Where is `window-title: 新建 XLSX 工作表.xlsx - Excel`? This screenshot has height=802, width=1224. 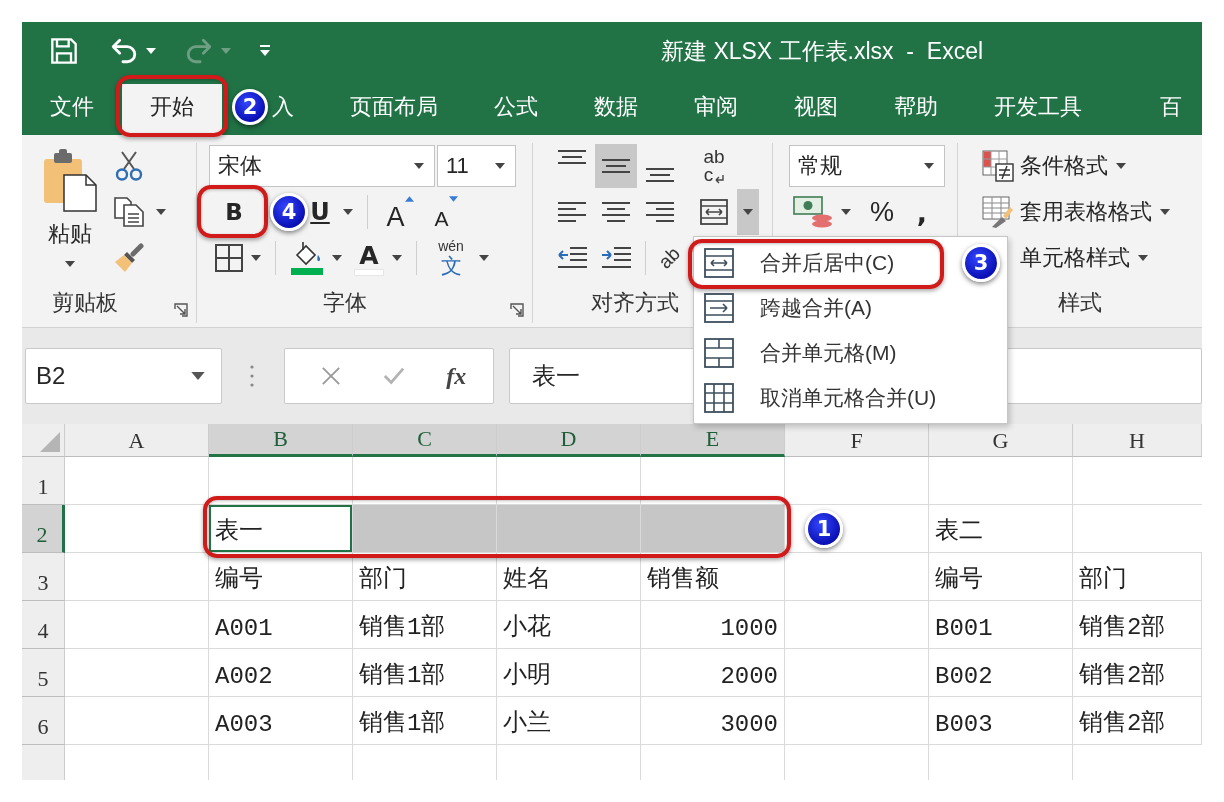
window-title: 新建 XLSX 工作表.xlsx - Excel is located at coordinates (822, 51).